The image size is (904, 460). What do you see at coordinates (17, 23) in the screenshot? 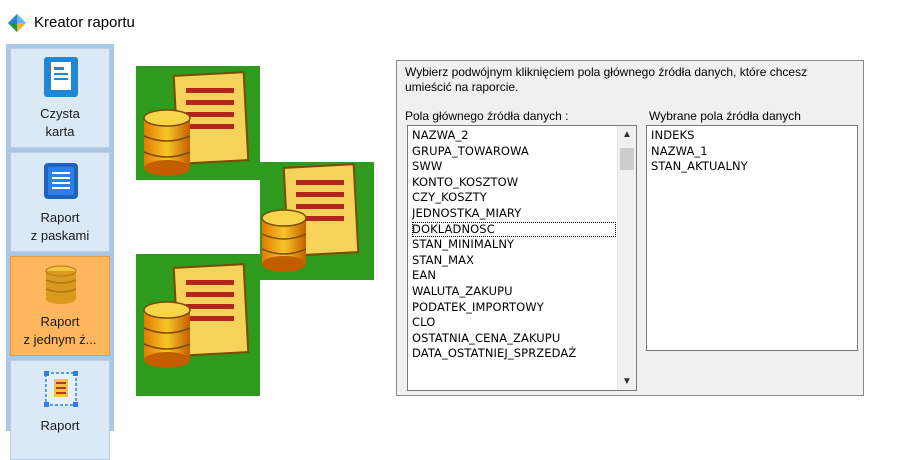
I see `app-diamond-icon` at bounding box center [17, 23].